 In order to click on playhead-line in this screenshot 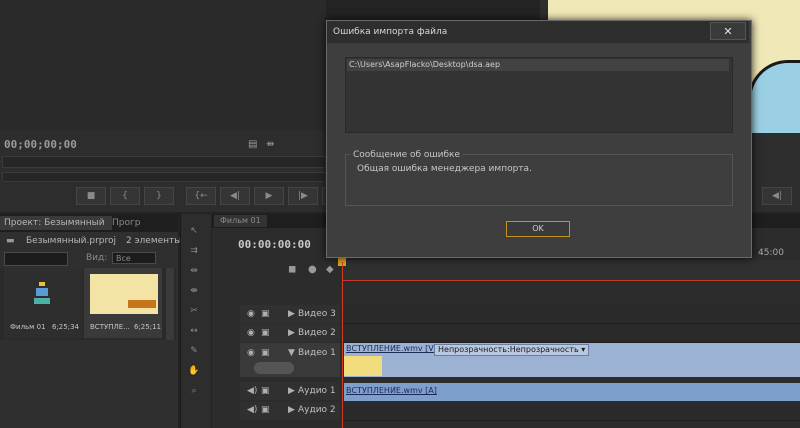, I will do `click(342, 345)`.